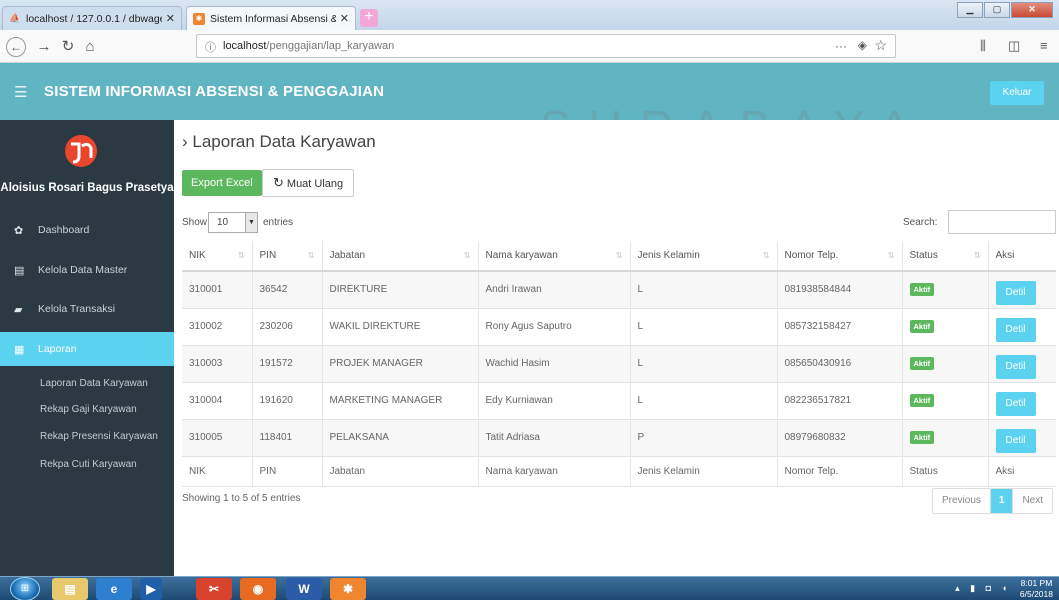 This screenshot has width=1059, height=600. Describe the element at coordinates (94, 383) in the screenshot. I see `sidebar-subitem-laporan-karyawan: Laporan Data Karyawan` at that location.